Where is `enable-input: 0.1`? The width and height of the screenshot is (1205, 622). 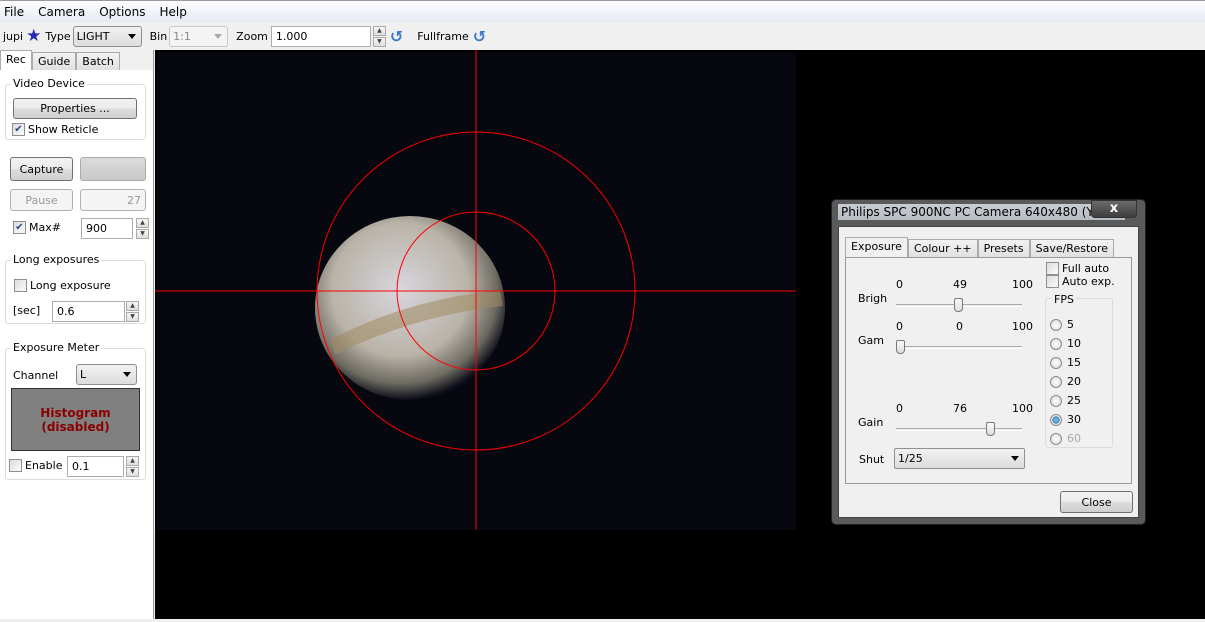
enable-input: 0.1 is located at coordinates (95, 466).